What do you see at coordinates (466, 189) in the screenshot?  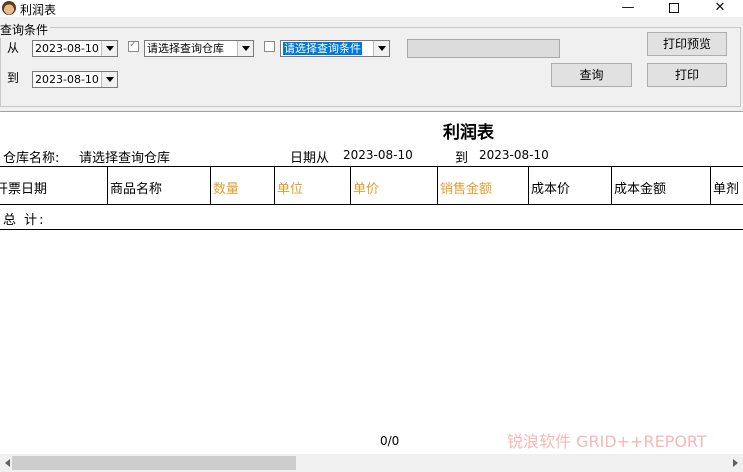 I see `column-header: 销售金额` at bounding box center [466, 189].